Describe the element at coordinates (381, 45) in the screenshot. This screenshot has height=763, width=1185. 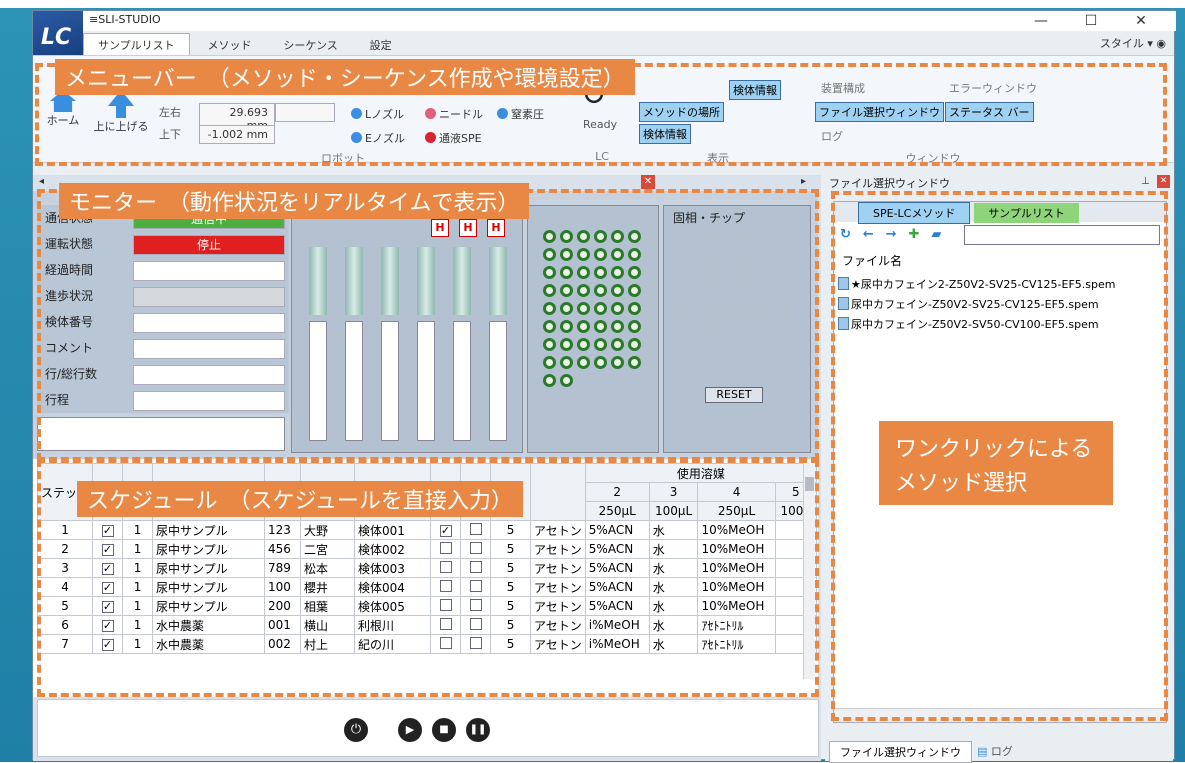
I see `tab-settings: 設定` at that location.